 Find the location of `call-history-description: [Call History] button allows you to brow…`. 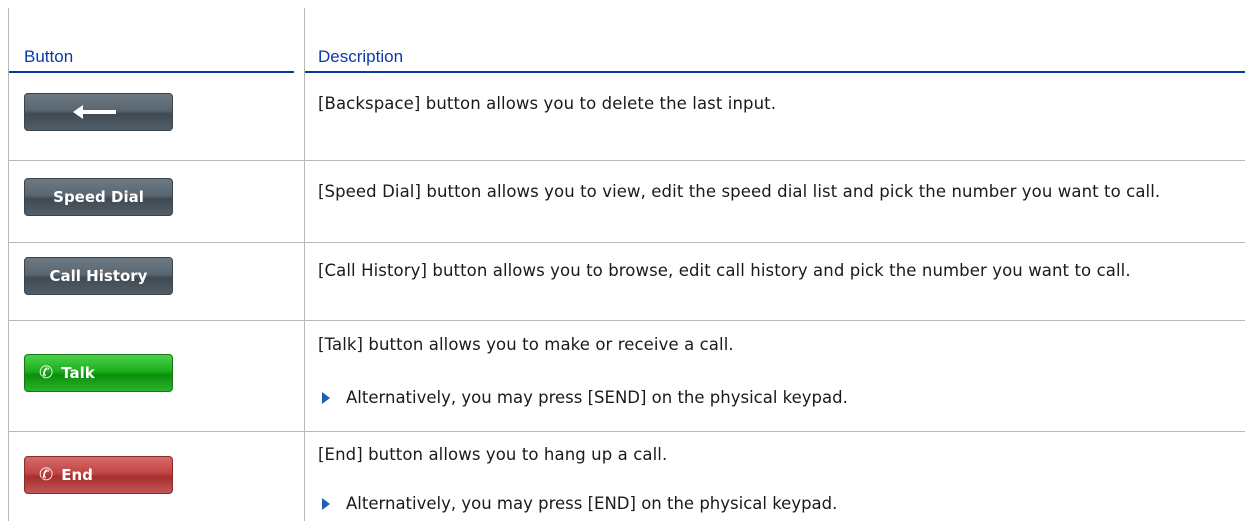

call-history-description: [Call History] button allows you to brow… is located at coordinates (724, 270).